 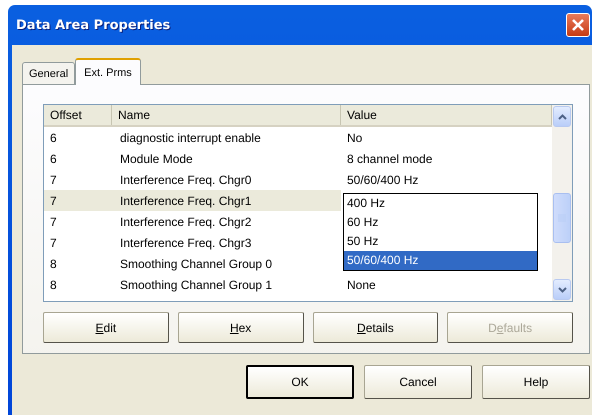 What do you see at coordinates (156, 159) in the screenshot?
I see `name-cell-text: Module Mode` at bounding box center [156, 159].